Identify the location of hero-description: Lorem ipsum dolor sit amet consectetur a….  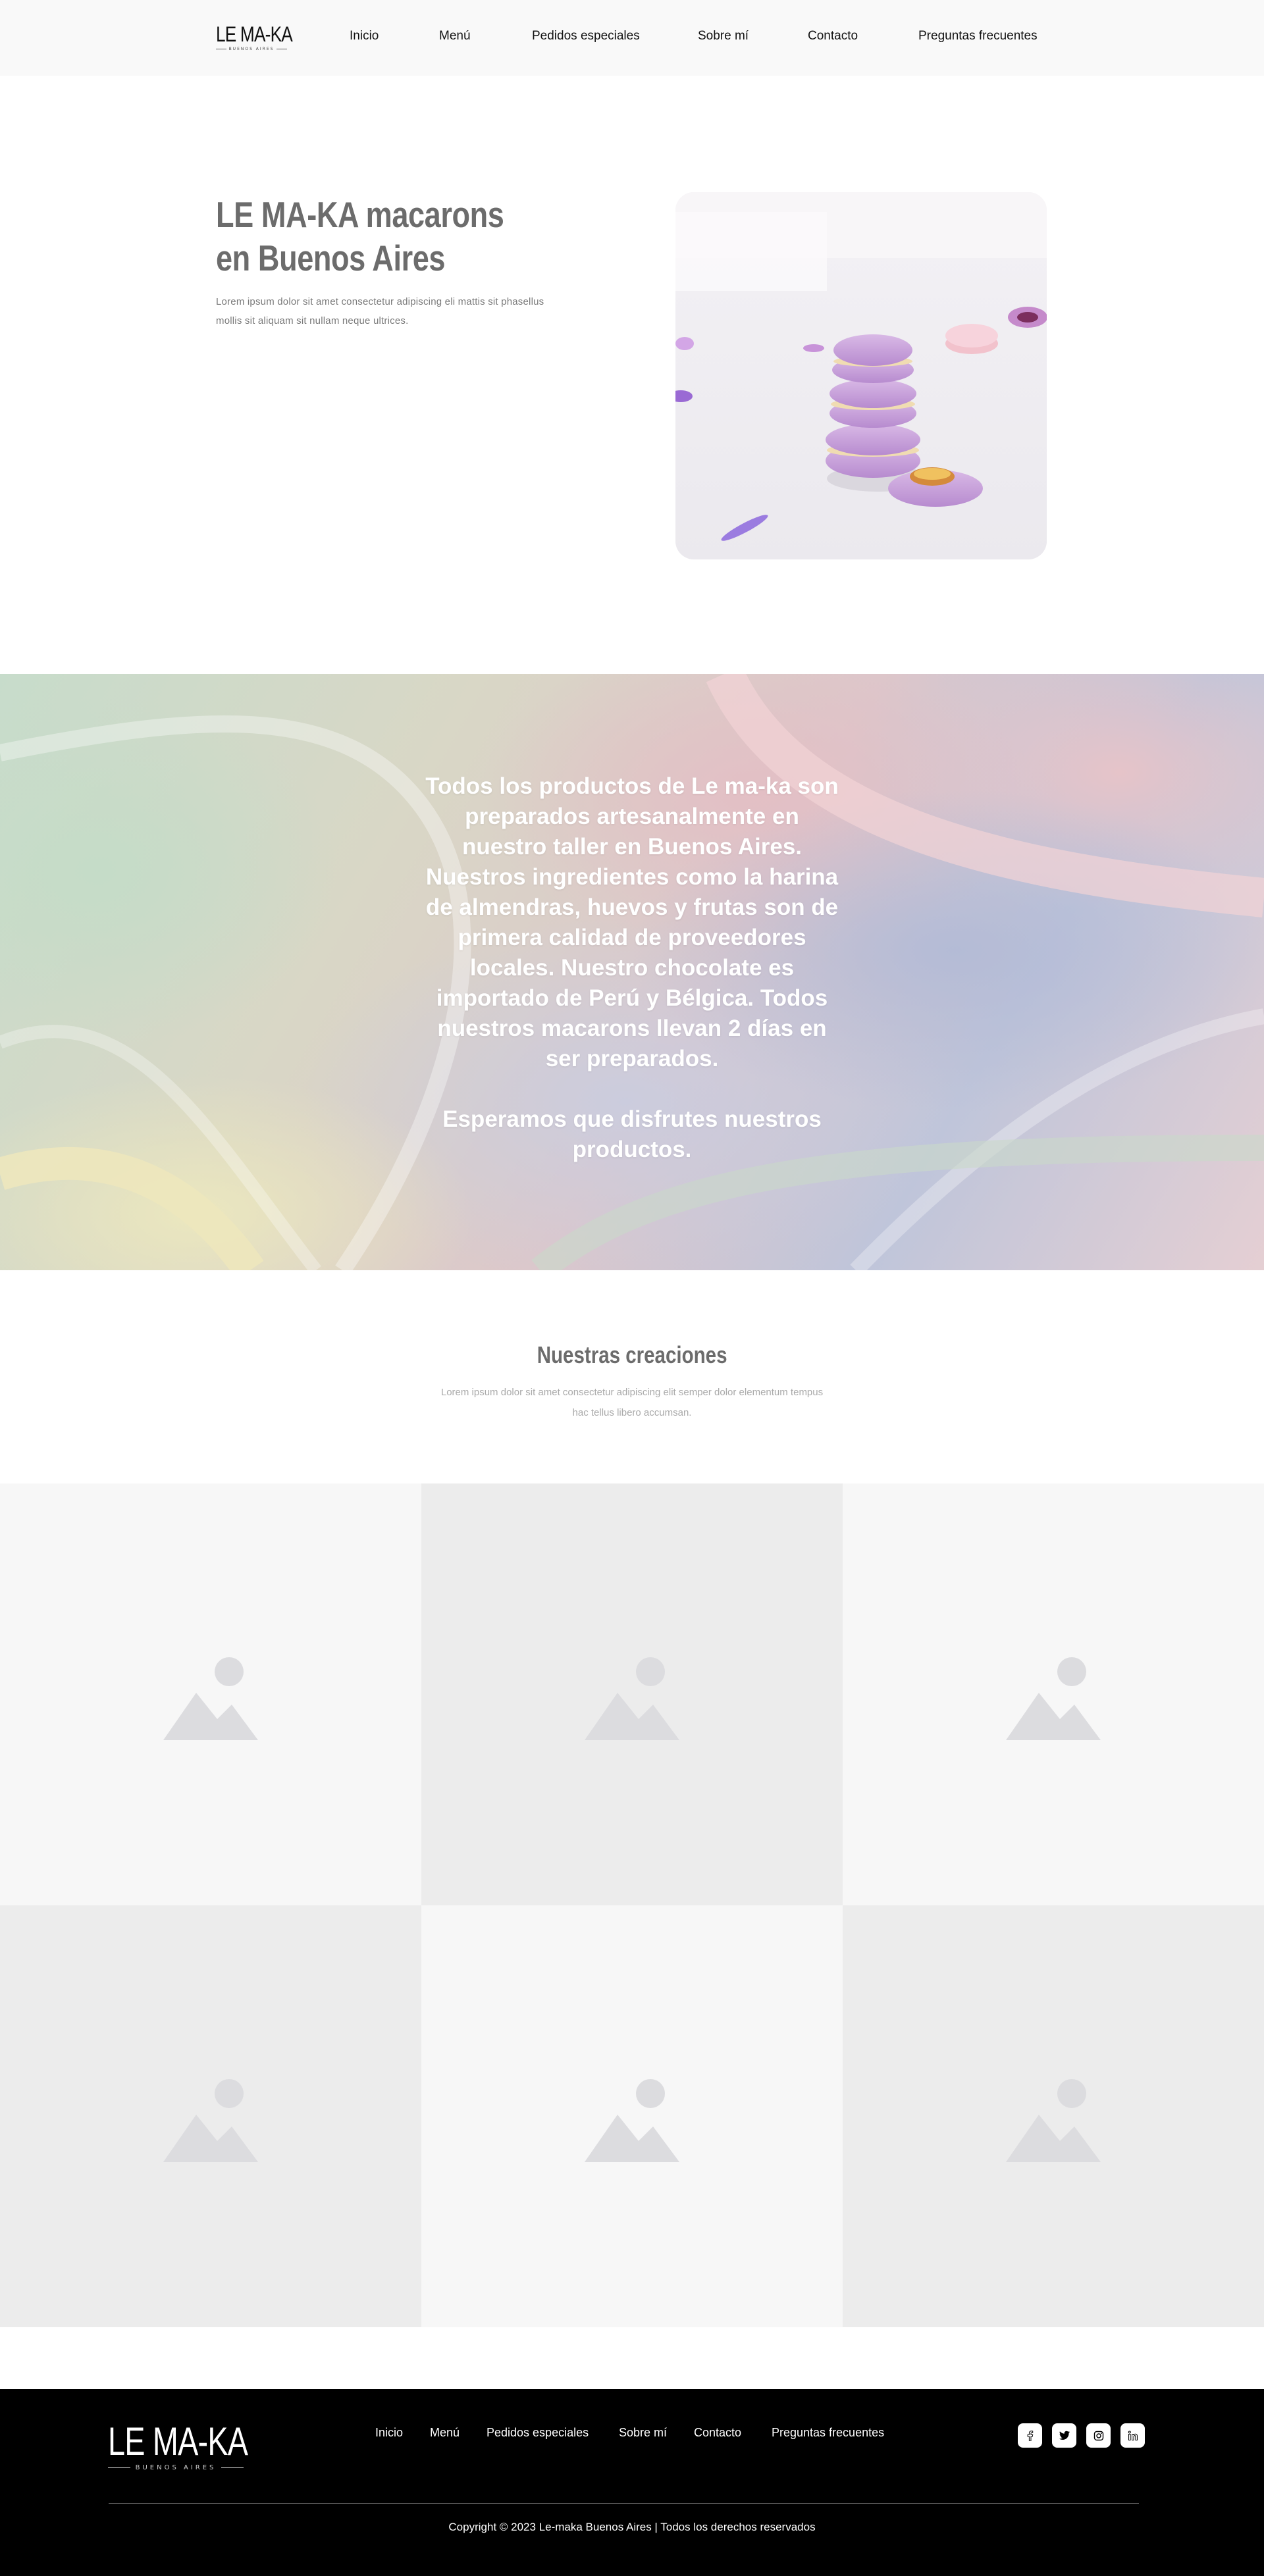
(380, 311).